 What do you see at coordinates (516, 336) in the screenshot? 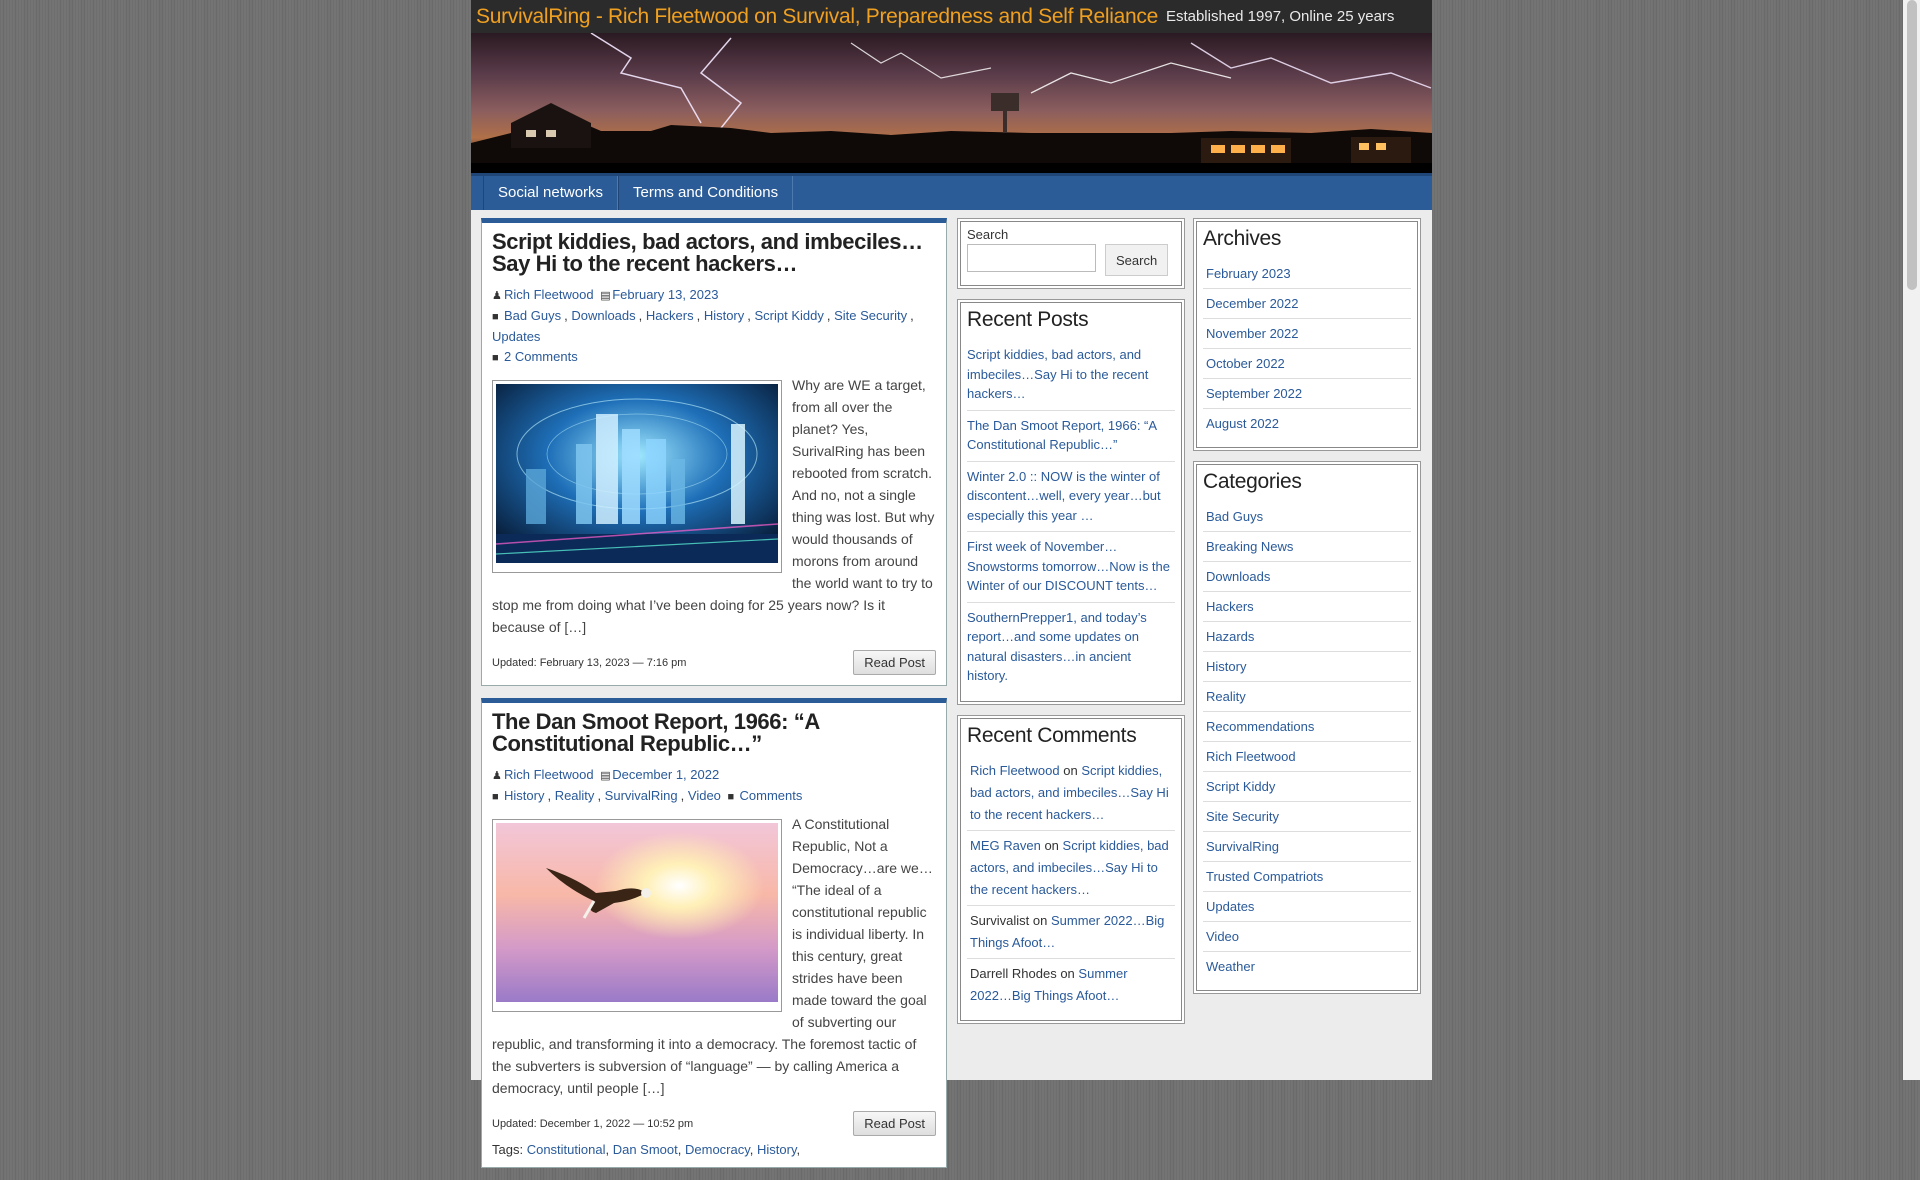
I see `category-link: Updates` at bounding box center [516, 336].